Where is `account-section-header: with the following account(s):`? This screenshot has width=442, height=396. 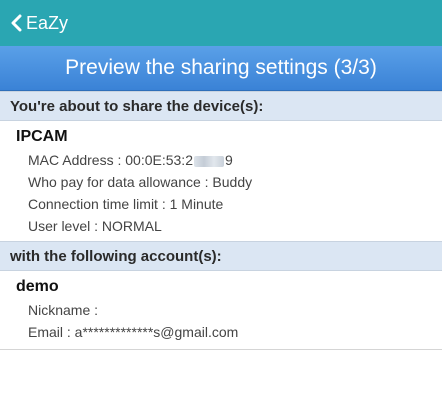 account-section-header: with the following account(s): is located at coordinates (221, 256).